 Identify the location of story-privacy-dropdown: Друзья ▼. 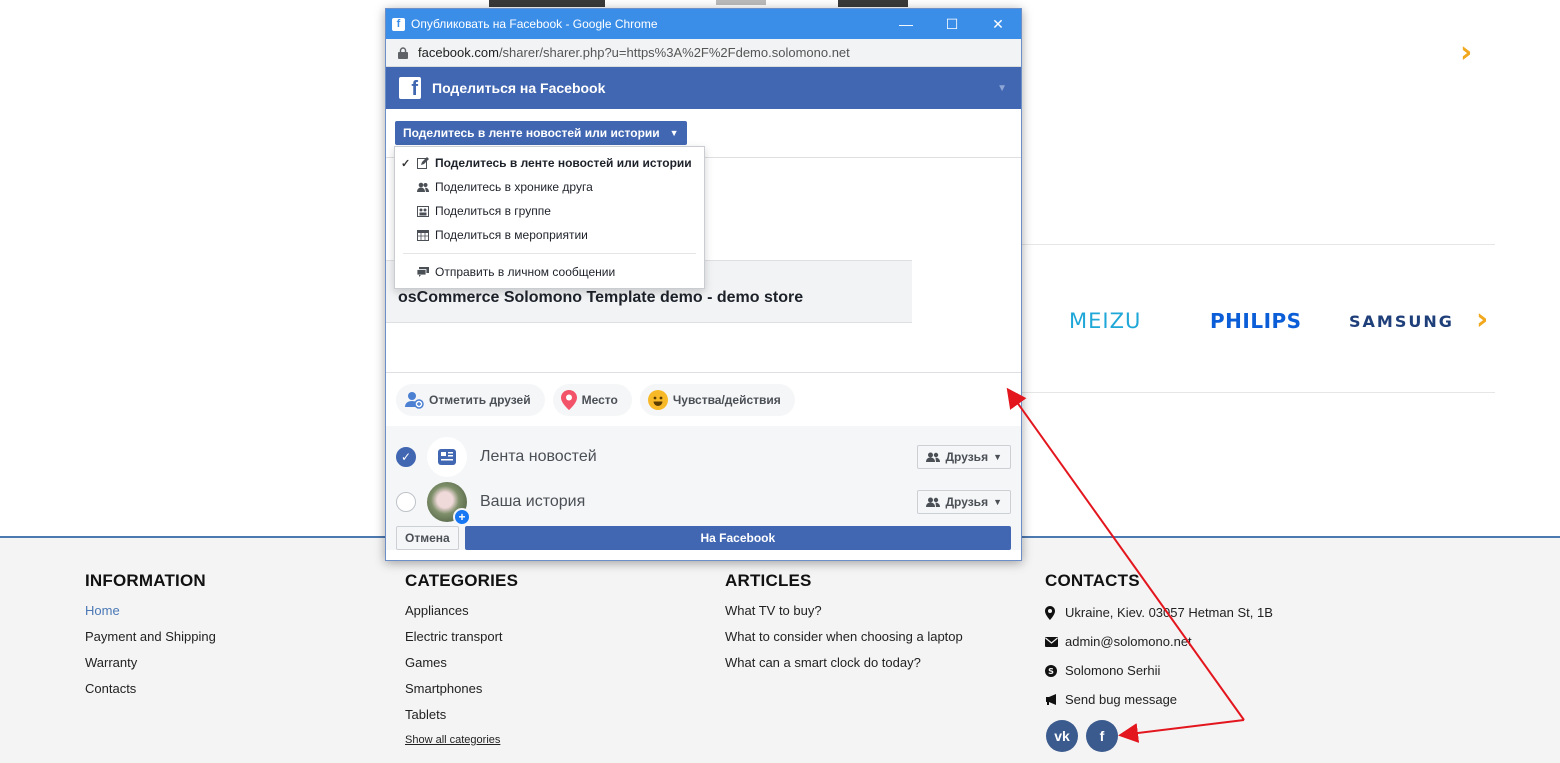
(964, 501).